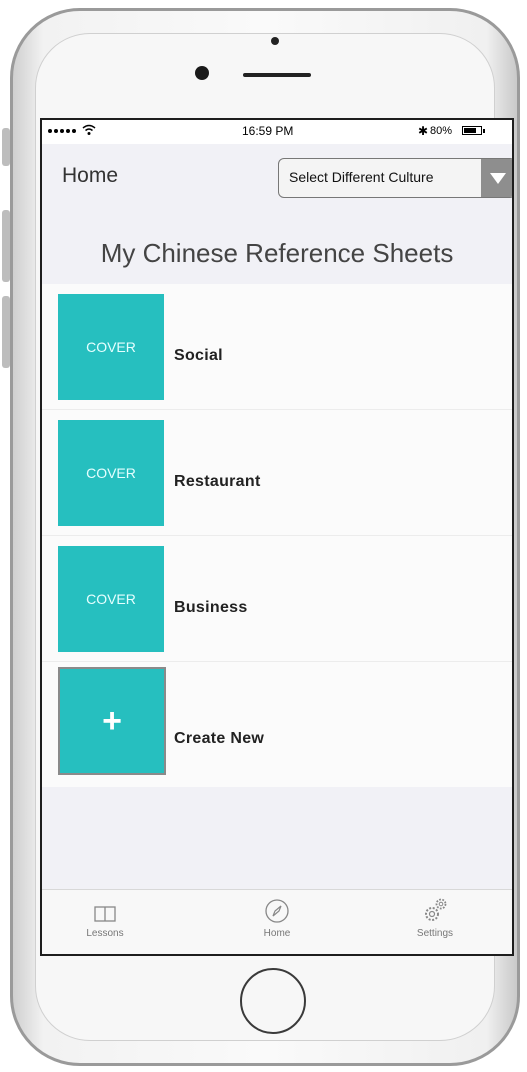 This screenshot has width=527, height=1072. I want to click on tab-settings-label: Settings, so click(435, 933).